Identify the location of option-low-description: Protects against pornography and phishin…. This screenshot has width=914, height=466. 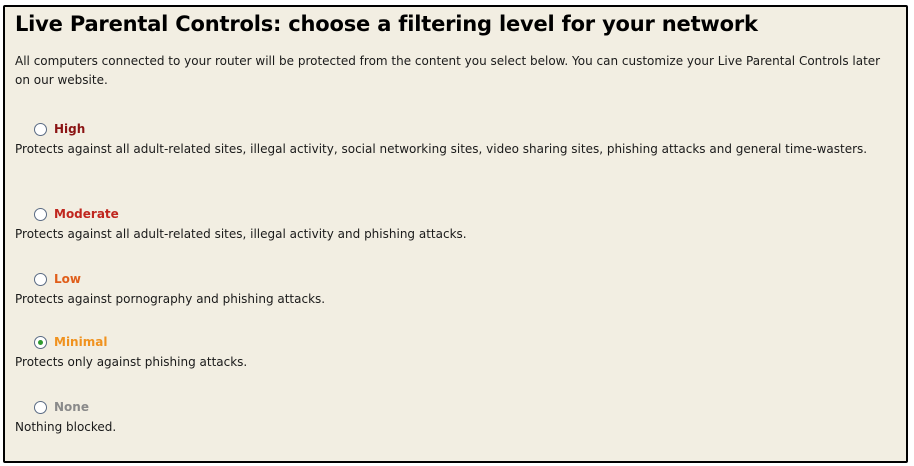
(170, 299).